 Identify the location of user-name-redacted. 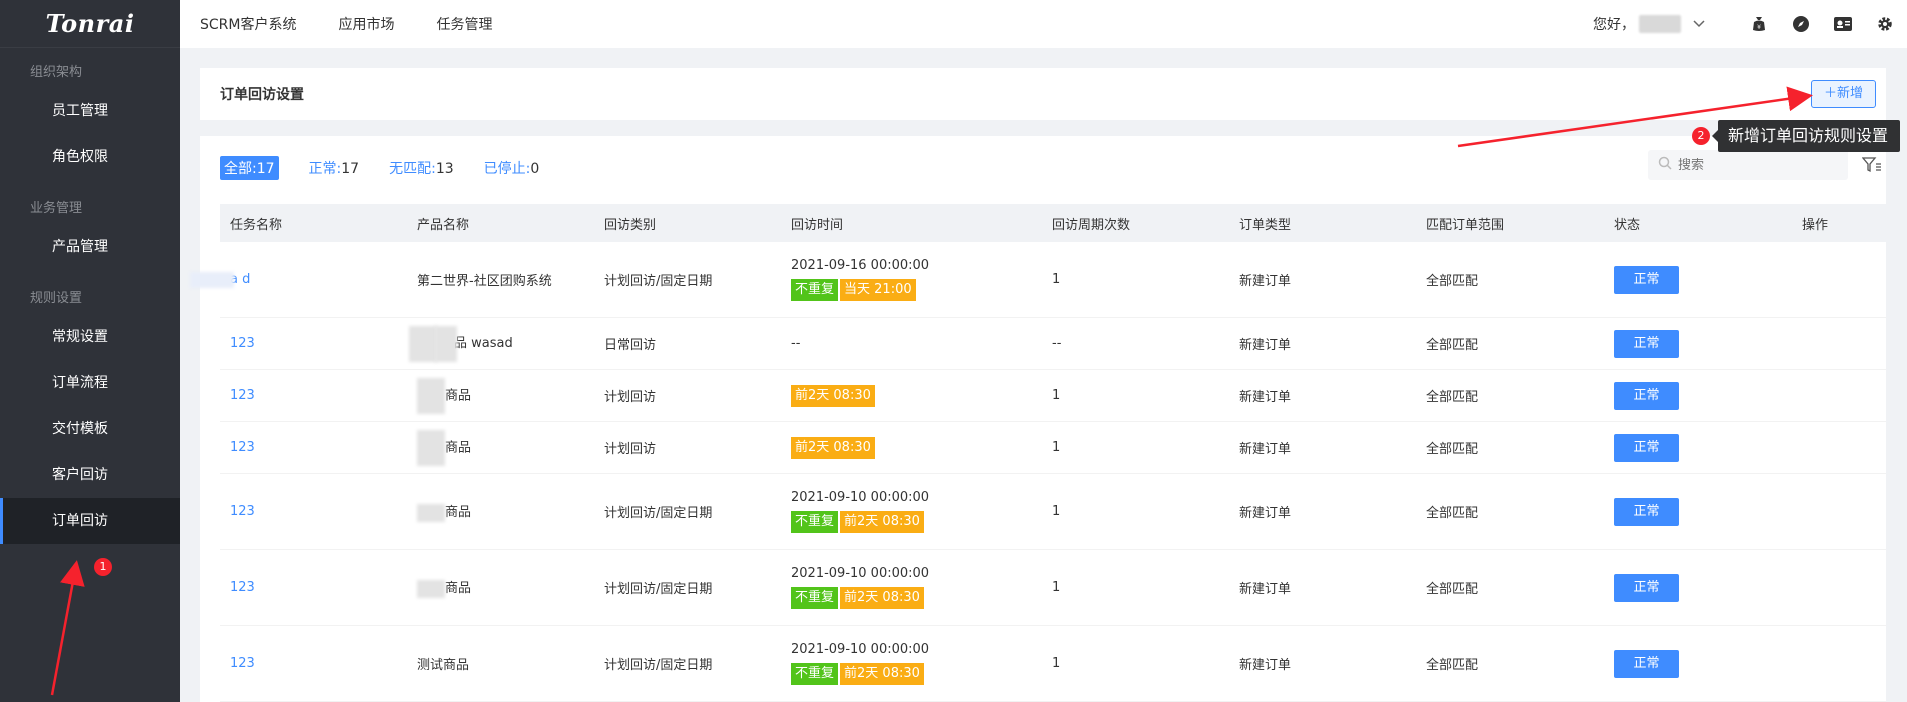
(1660, 24).